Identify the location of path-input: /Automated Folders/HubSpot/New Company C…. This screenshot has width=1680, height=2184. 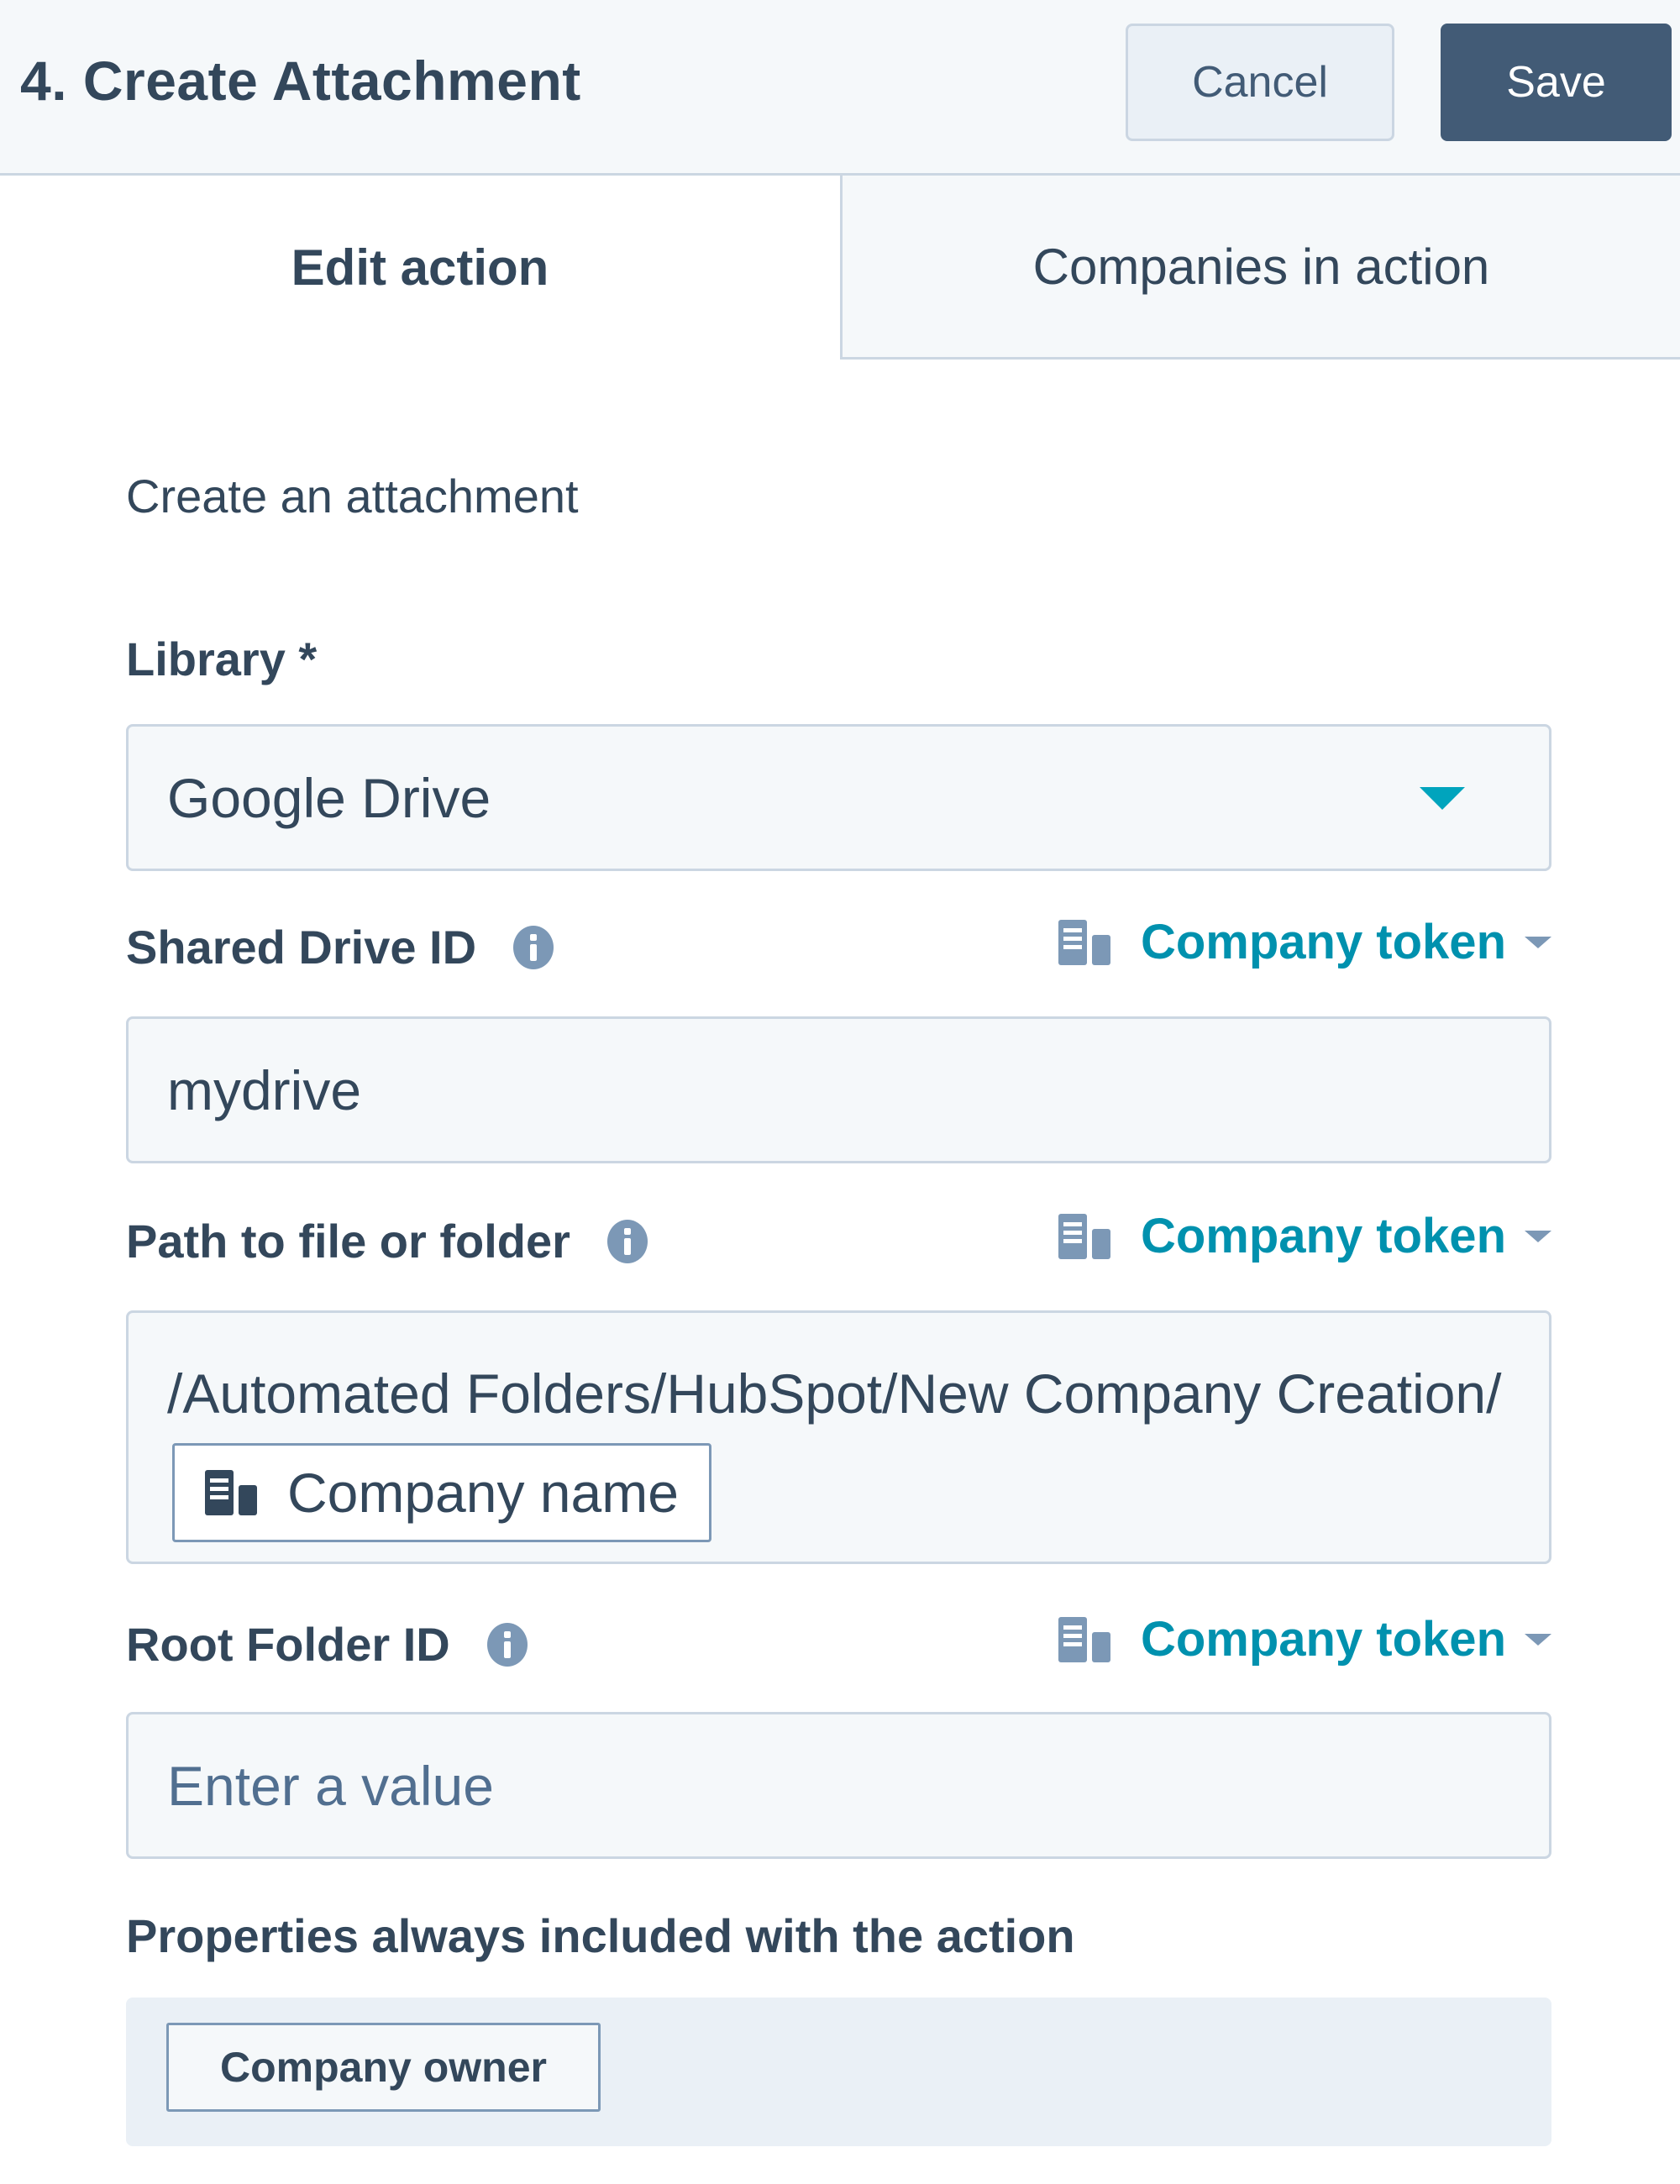
(838, 1437).